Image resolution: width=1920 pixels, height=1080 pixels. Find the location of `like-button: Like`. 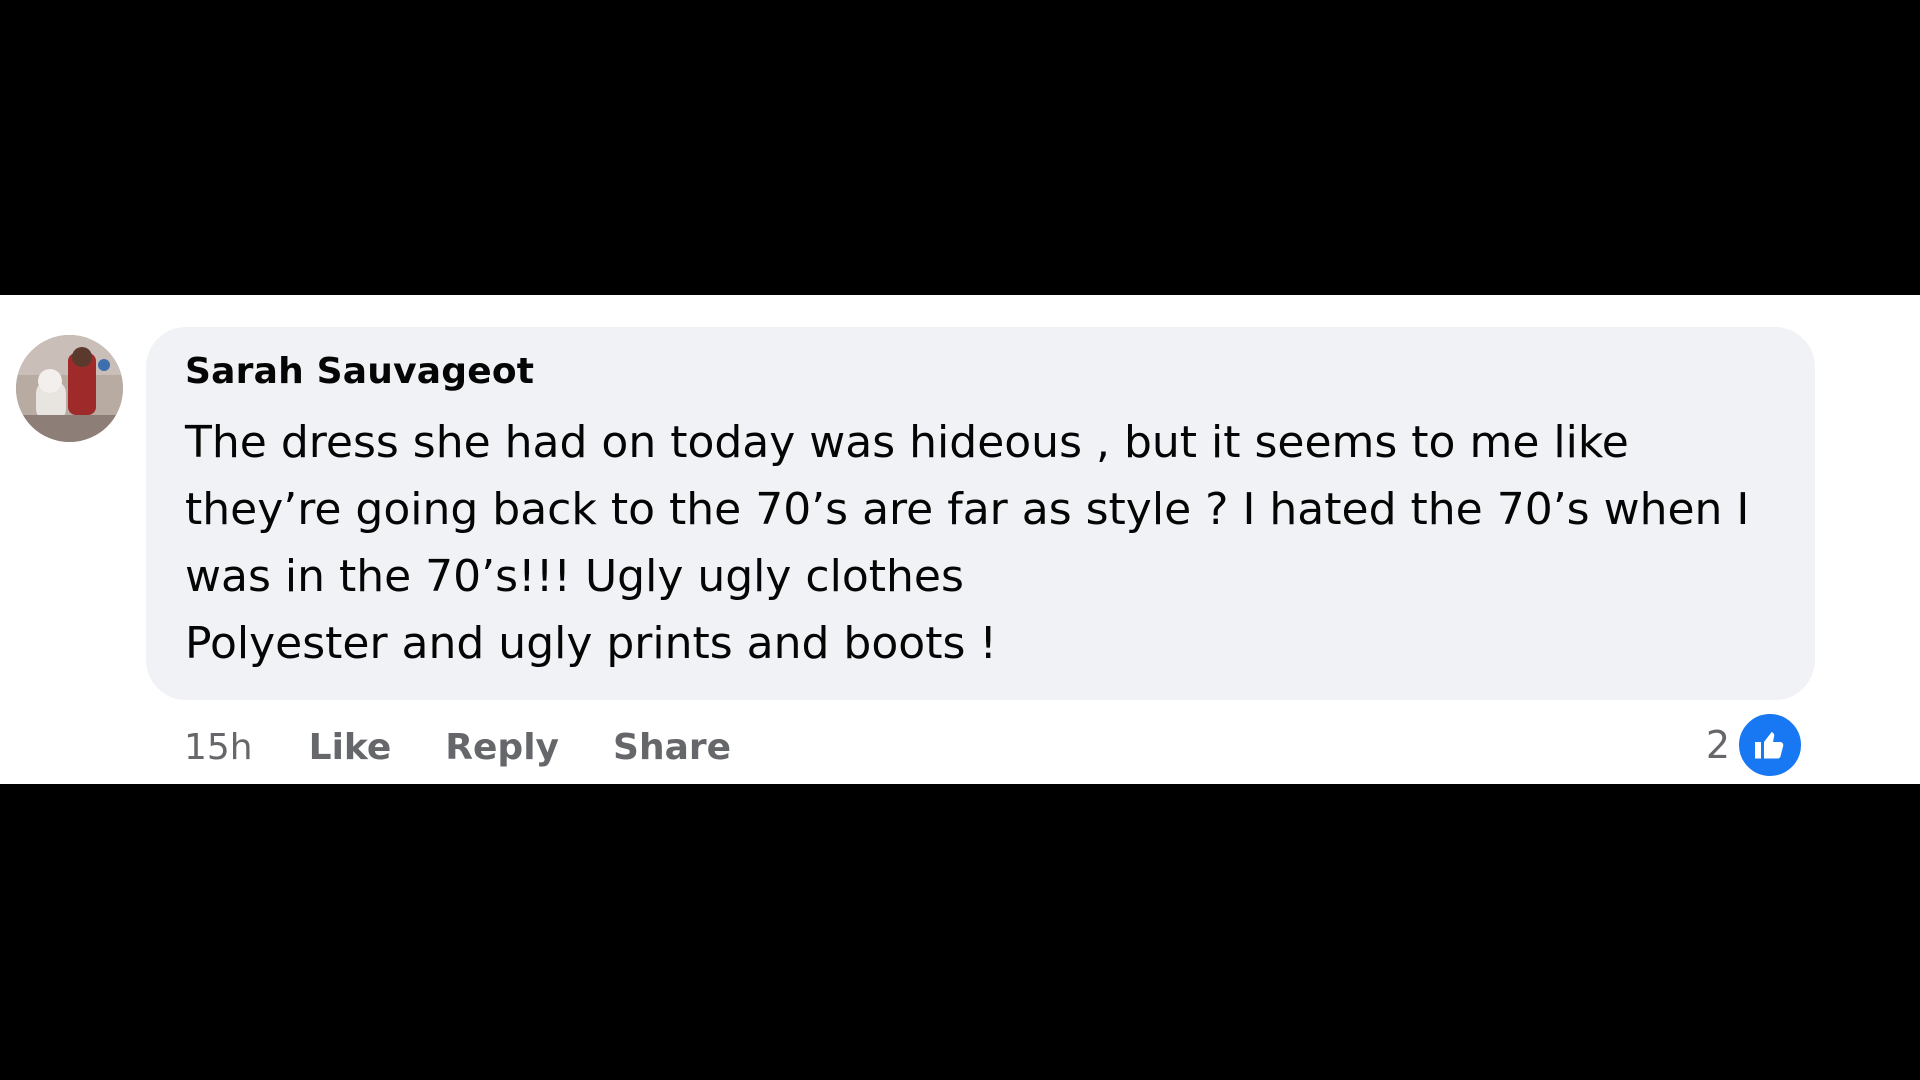

like-button: Like is located at coordinates (350, 747).